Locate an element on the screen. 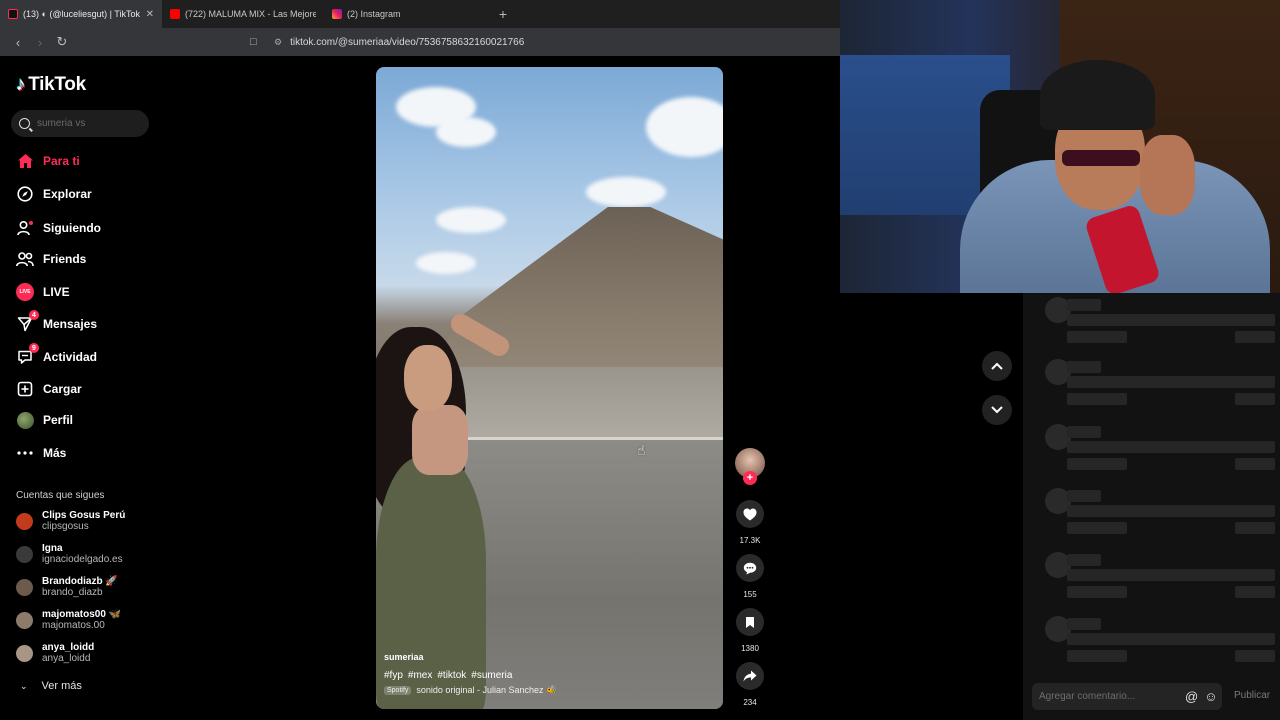 Image resolution: width=1280 pixels, height=720 pixels. sidebar-item-friends: Friends is located at coordinates (51, 259).